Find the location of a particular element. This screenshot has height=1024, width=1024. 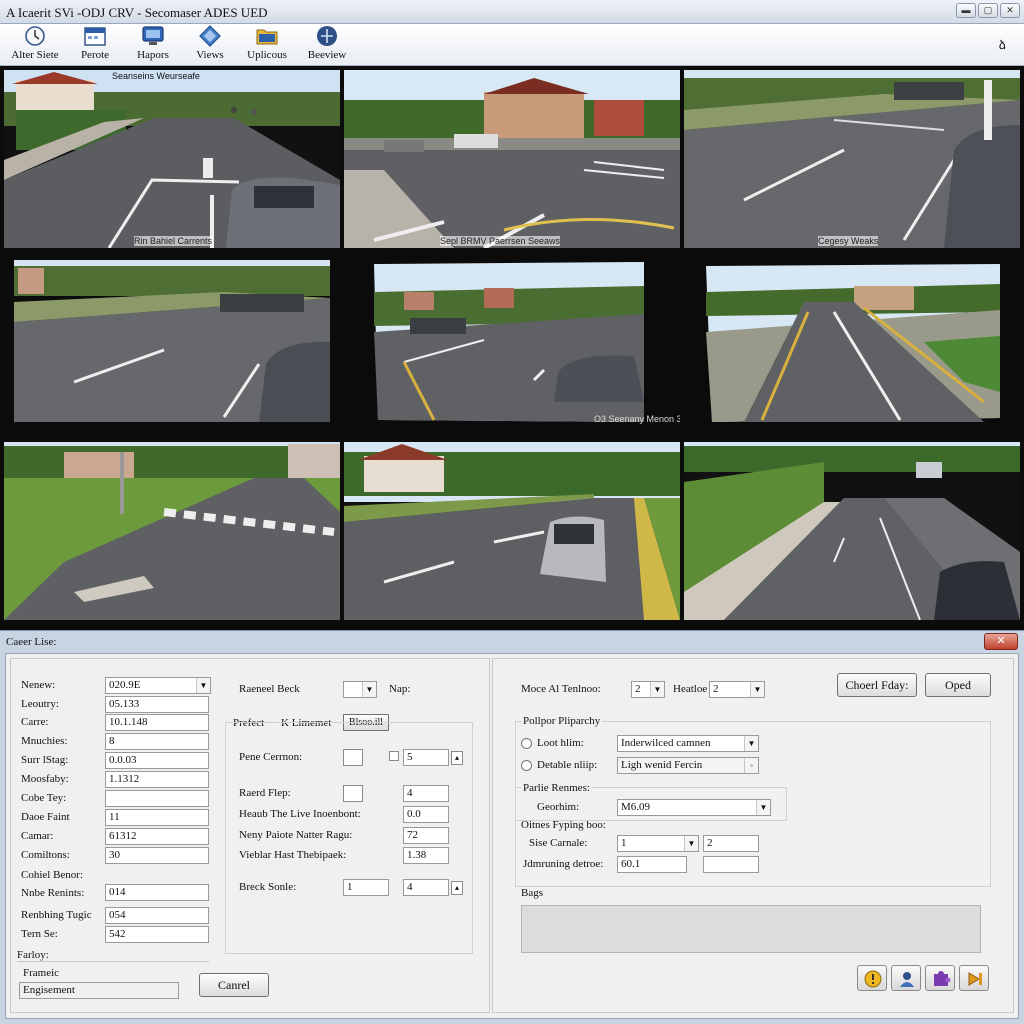

loot-hlim-radio is located at coordinates (526, 743).